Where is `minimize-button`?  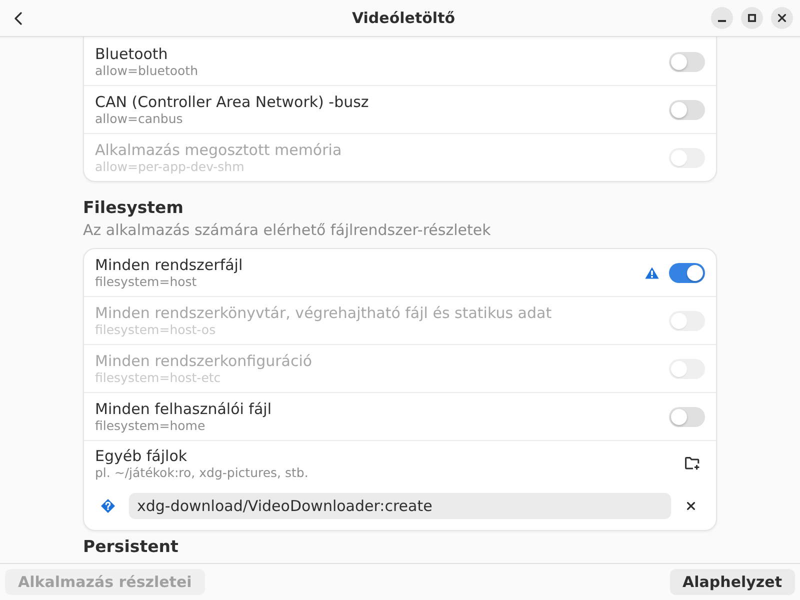 minimize-button is located at coordinates (722, 18).